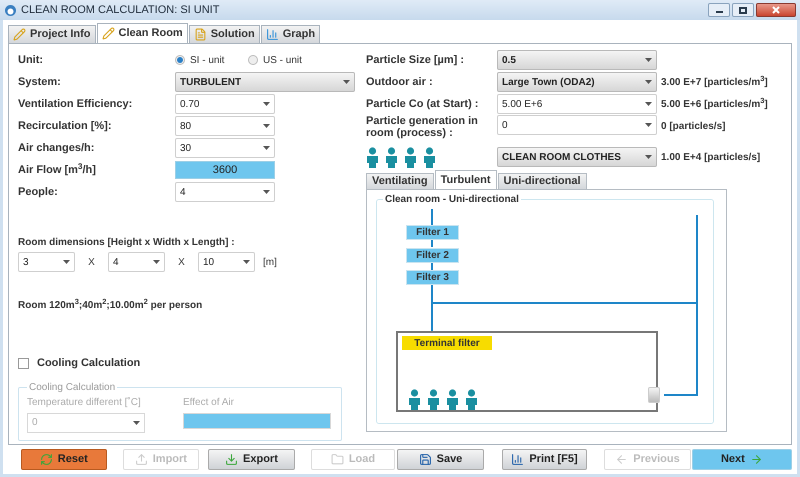 The width and height of the screenshot is (800, 477). I want to click on field-label: System:, so click(40, 82).